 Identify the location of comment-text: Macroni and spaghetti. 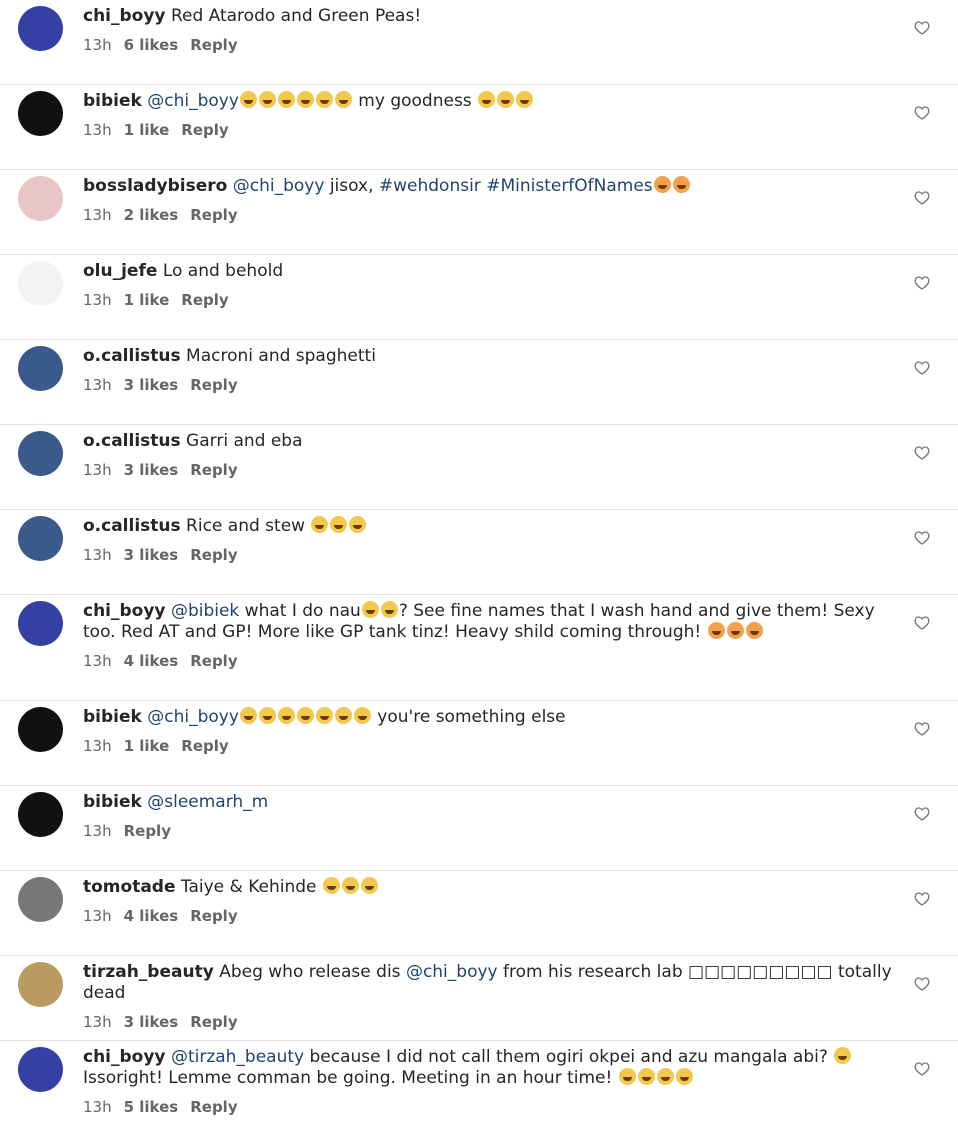
(281, 356).